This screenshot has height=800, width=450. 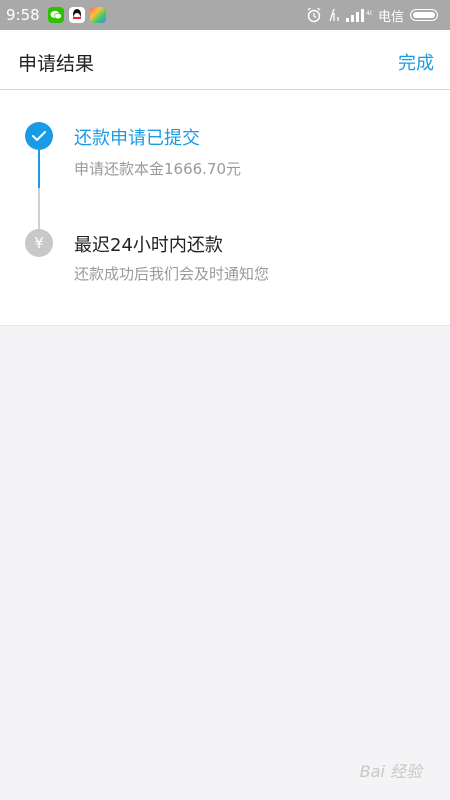 What do you see at coordinates (55, 15) in the screenshot?
I see `wechat-icon` at bounding box center [55, 15].